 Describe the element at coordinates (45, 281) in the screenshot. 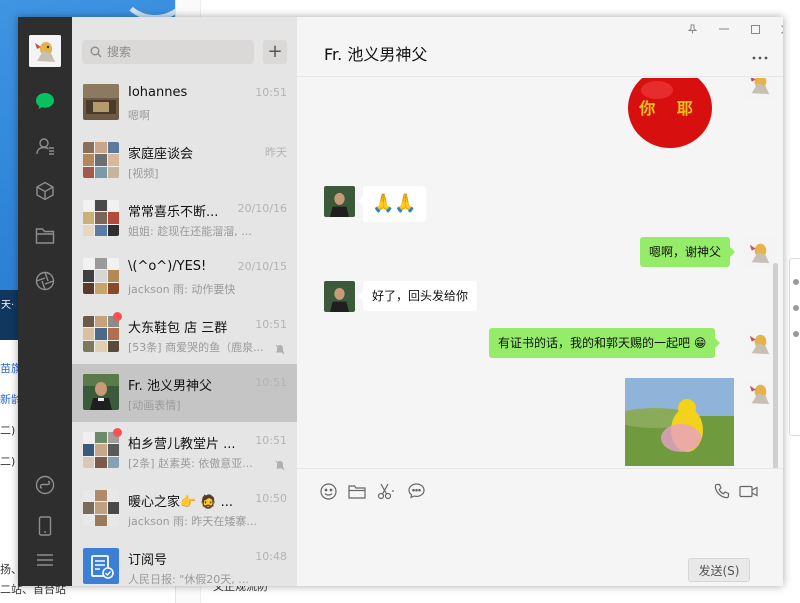

I see `moments-icon` at that location.